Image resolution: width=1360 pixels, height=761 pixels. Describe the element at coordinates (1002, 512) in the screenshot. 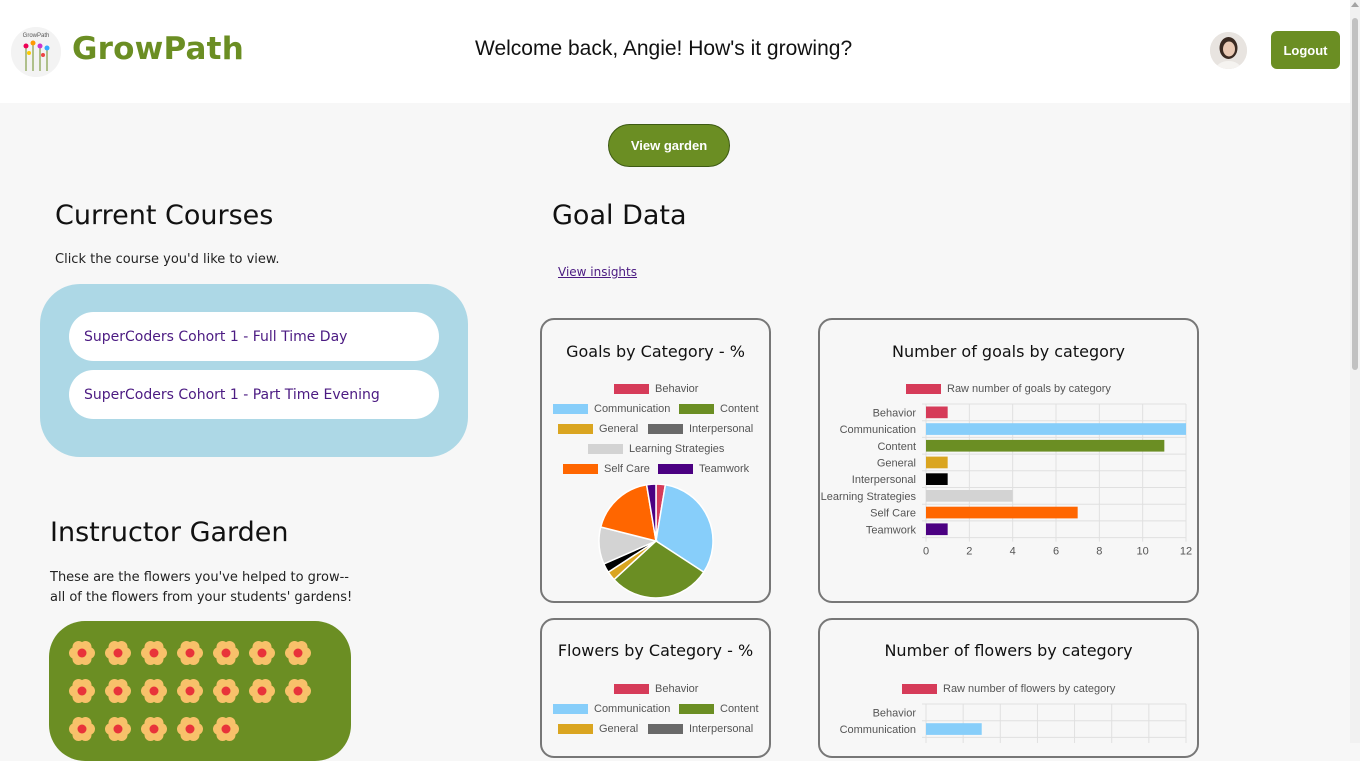

I see `bar-self-care` at that location.